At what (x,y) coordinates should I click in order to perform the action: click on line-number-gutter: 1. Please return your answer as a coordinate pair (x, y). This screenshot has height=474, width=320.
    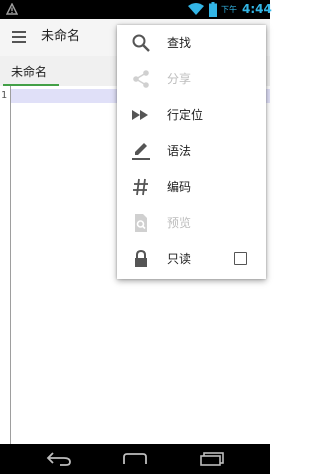
    Looking at the image, I should click on (5, 265).